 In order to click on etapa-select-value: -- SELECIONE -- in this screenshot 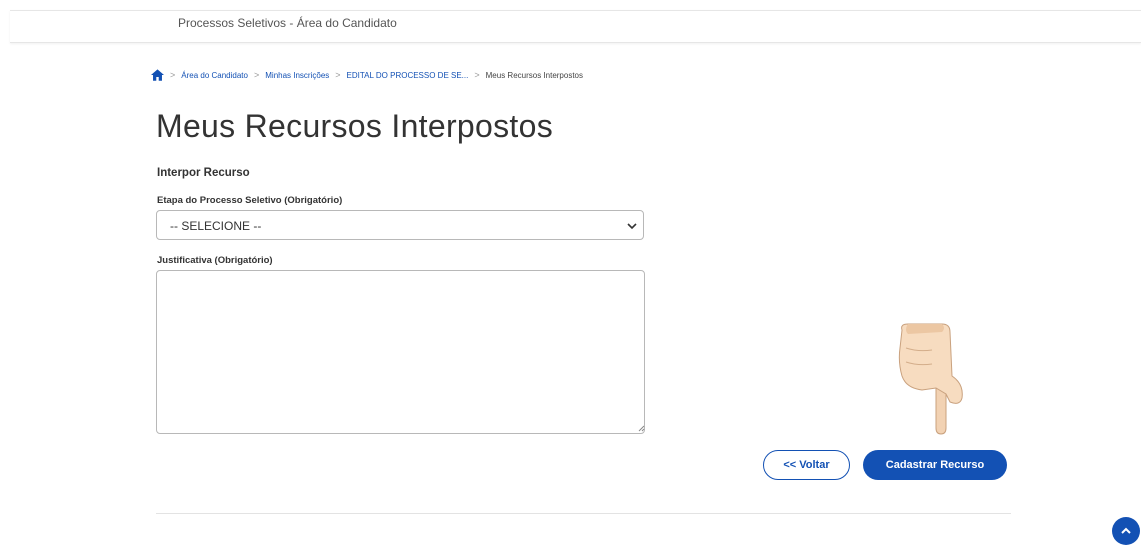, I will do `click(216, 226)`.